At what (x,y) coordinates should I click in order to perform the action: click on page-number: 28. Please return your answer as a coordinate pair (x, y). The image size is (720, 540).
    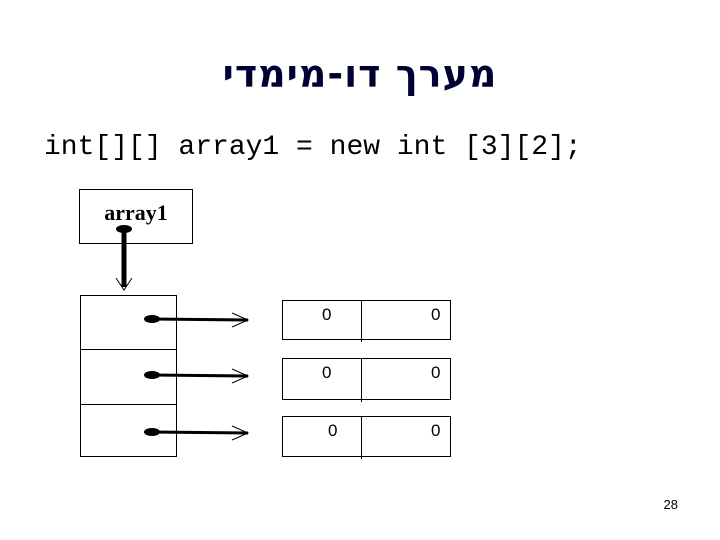
    Looking at the image, I should click on (670, 504).